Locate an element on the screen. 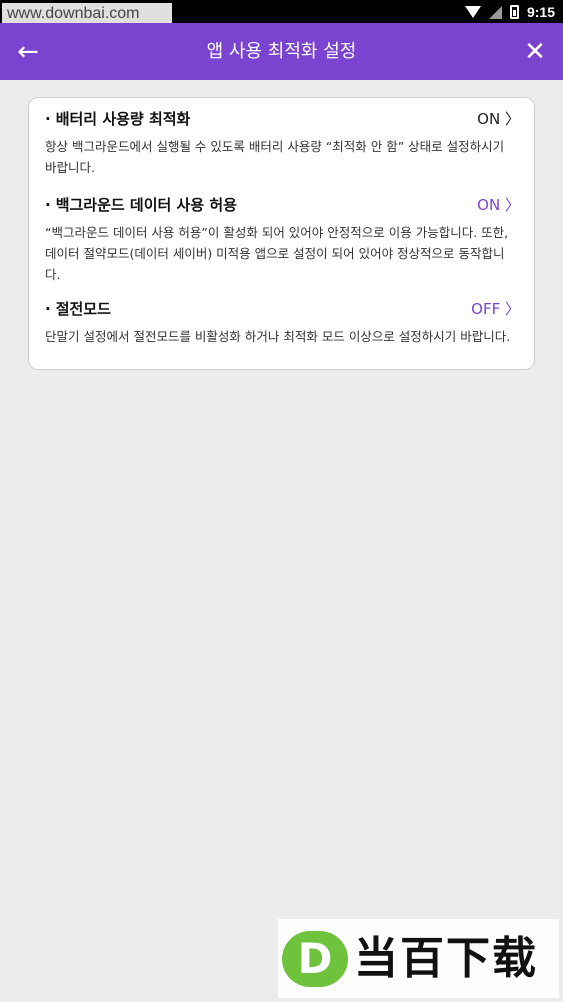  watermark-url: www.downbai.com is located at coordinates (87, 14).